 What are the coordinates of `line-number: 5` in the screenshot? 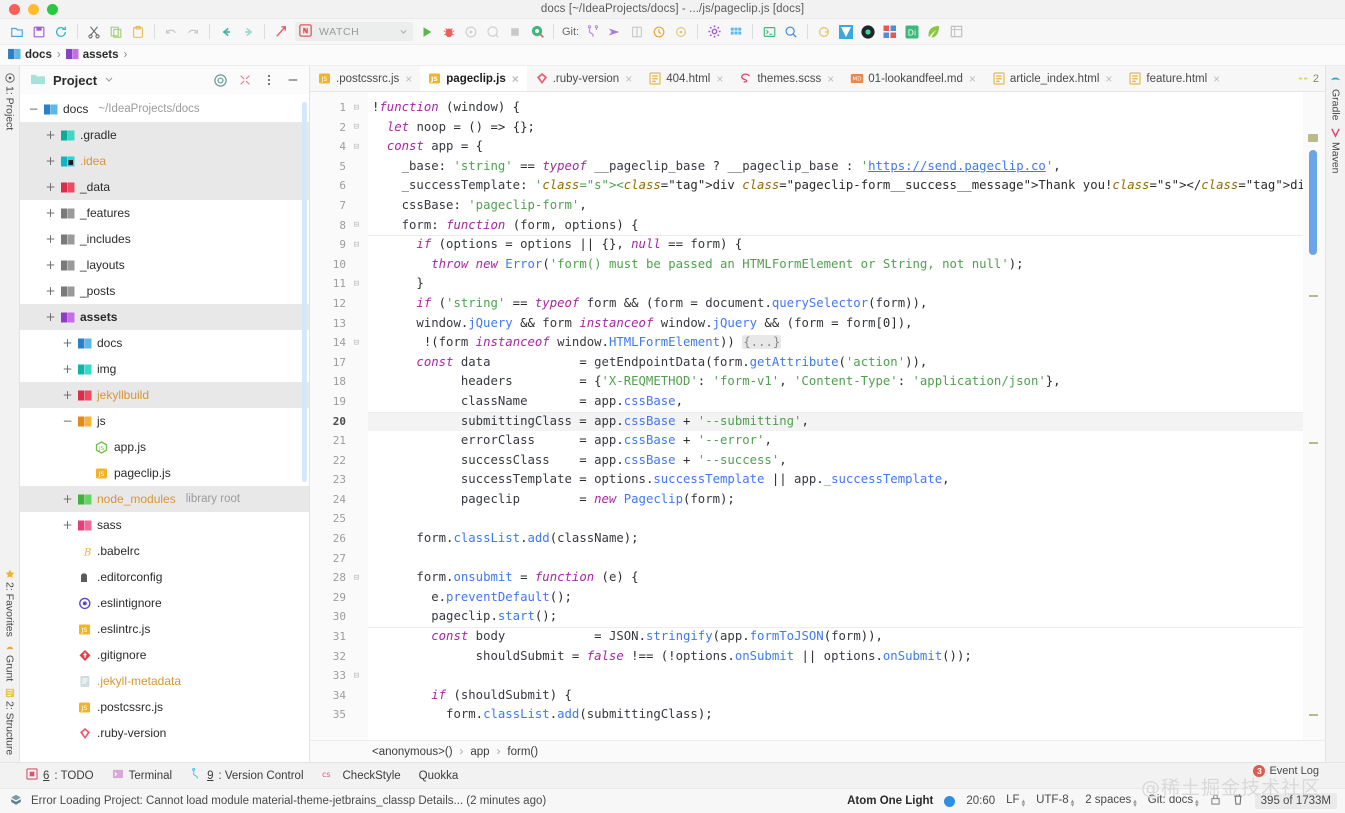 It's located at (339, 167).